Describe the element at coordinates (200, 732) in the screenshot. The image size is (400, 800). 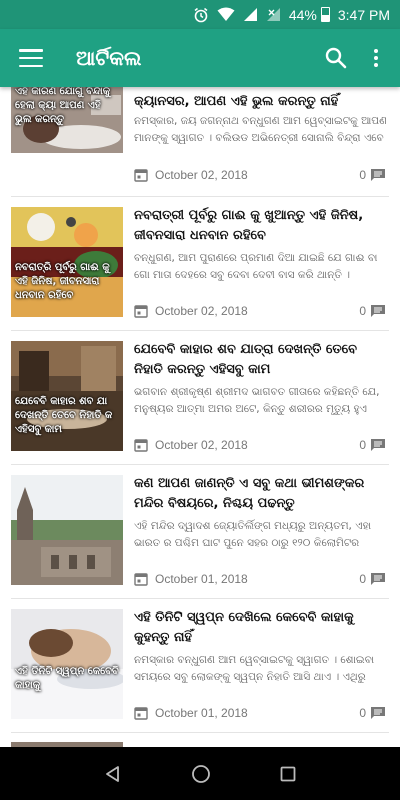
I see `divider` at that location.